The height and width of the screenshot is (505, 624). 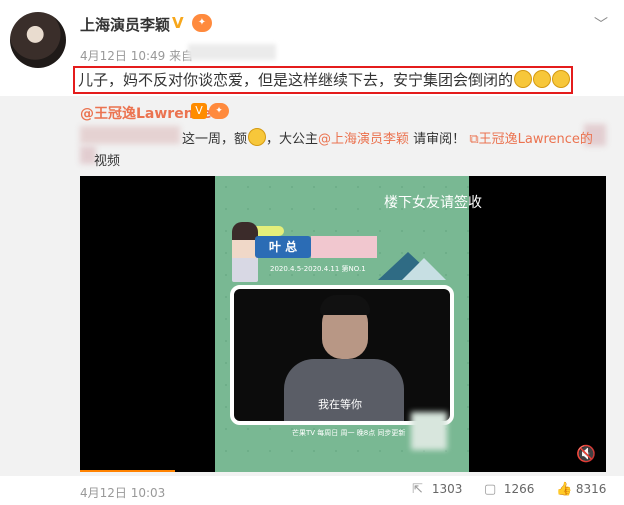 I want to click on video-link: 王冠逸Lawrence的, so click(x=536, y=139).